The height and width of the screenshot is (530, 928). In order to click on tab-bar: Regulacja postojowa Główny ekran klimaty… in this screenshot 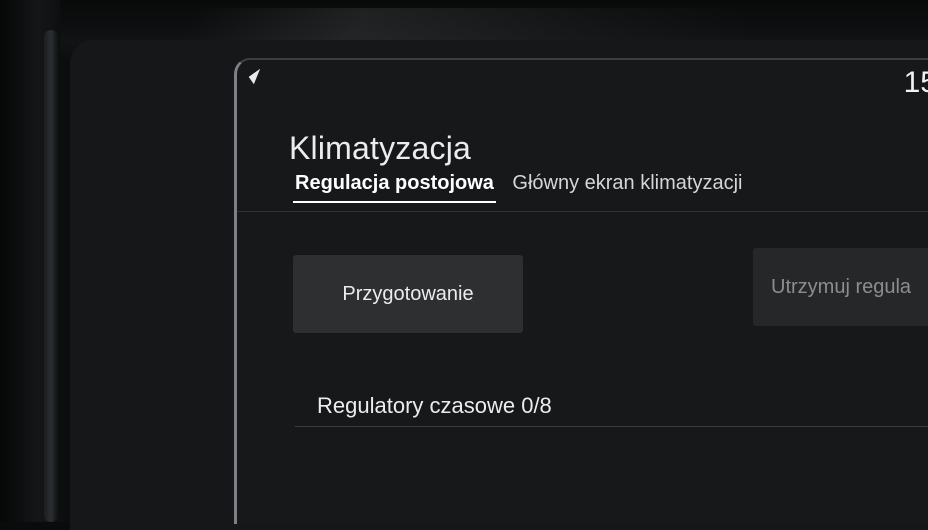, I will do `click(523, 187)`.